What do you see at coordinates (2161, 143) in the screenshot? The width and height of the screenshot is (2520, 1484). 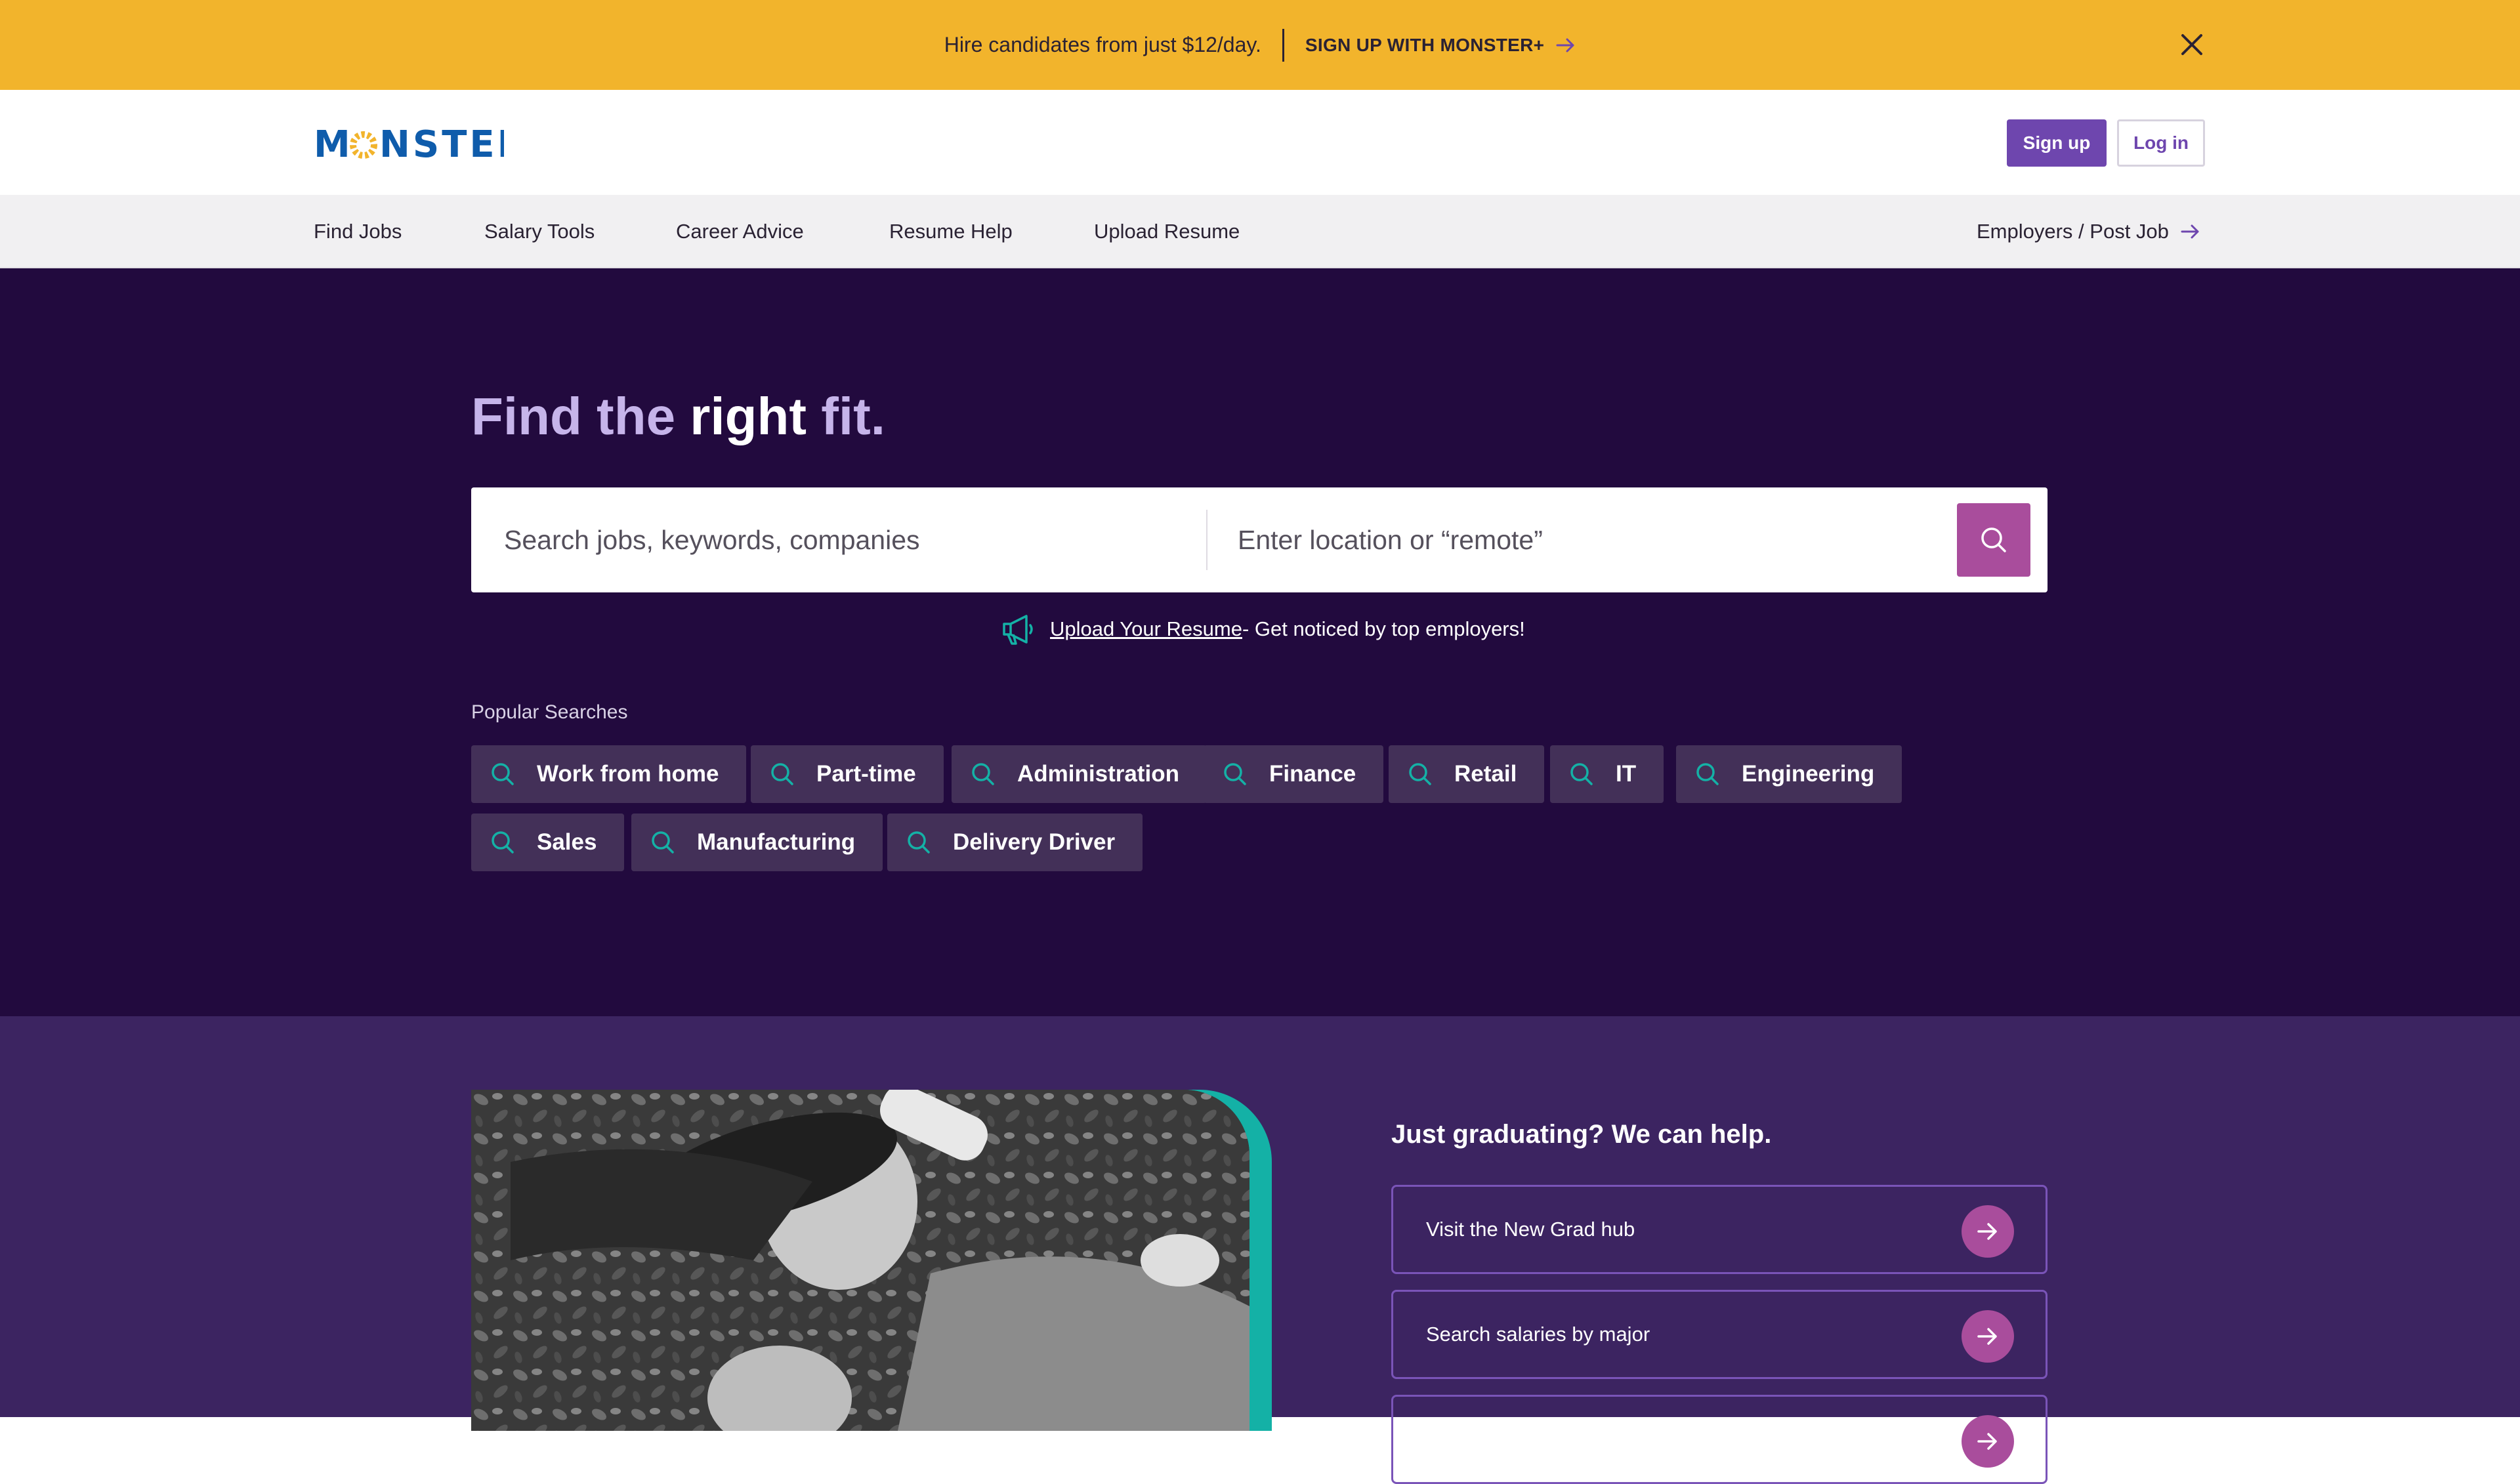 I see `login-button: Log in` at bounding box center [2161, 143].